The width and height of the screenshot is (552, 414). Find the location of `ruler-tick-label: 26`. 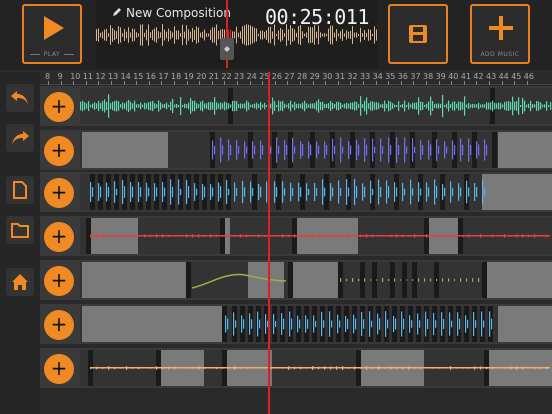

ruler-tick-label: 26 is located at coordinates (276, 76).